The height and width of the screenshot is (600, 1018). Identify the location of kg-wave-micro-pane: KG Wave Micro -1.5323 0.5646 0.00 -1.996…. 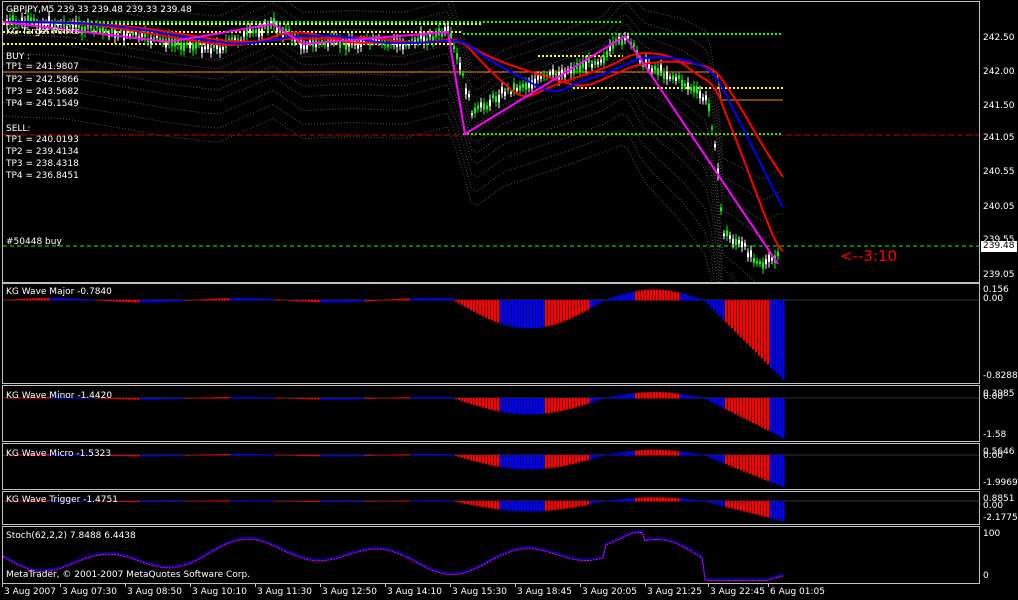
(509, 466).